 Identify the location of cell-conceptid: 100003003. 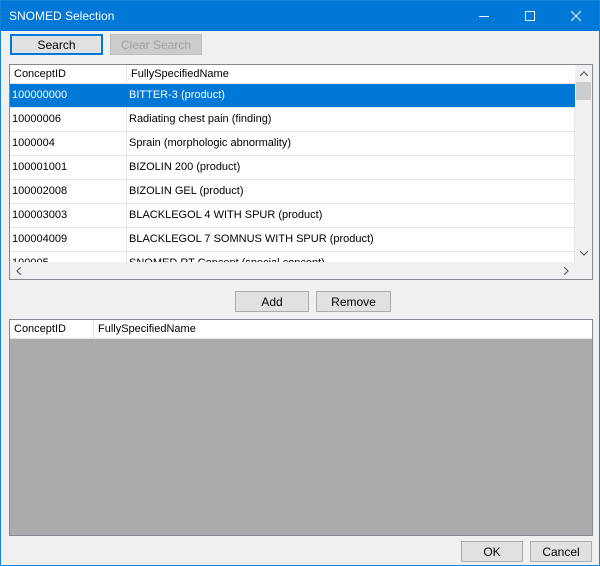
(68, 215).